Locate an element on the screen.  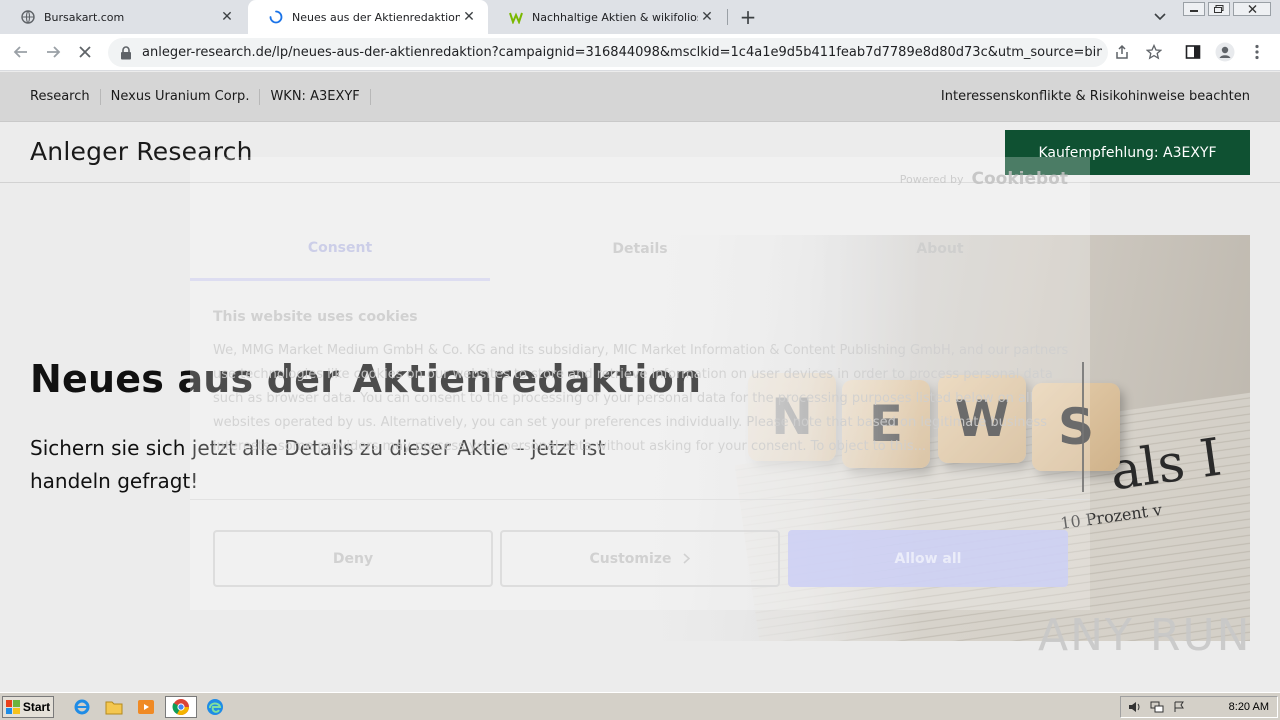
cookiebot-branding: Powered by Cookiebot is located at coordinates (984, 179).